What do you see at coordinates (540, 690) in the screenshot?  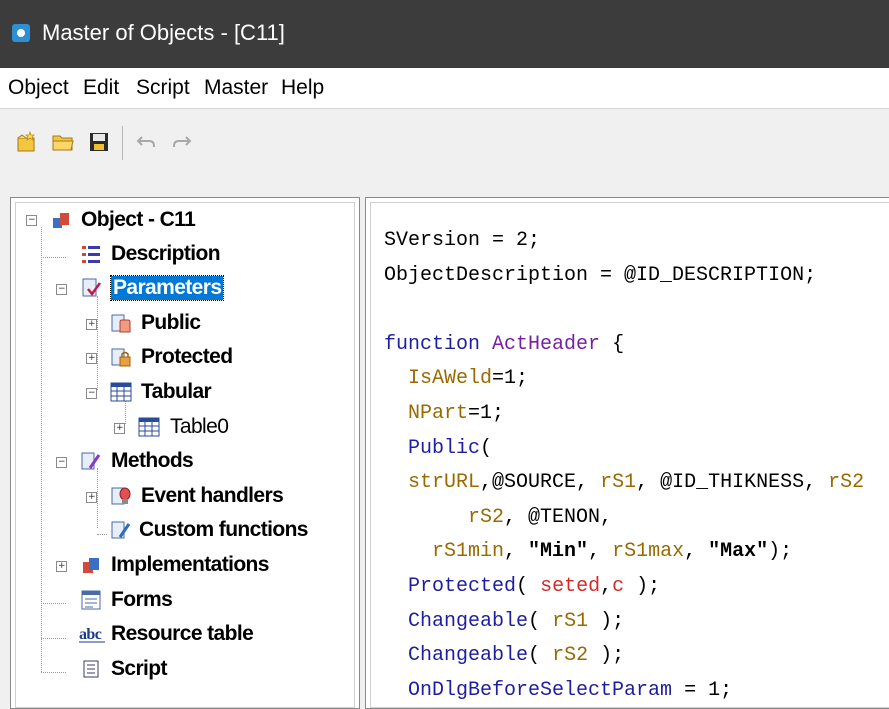 I see `code-keyword: OnDlgBeforeSelectParam` at bounding box center [540, 690].